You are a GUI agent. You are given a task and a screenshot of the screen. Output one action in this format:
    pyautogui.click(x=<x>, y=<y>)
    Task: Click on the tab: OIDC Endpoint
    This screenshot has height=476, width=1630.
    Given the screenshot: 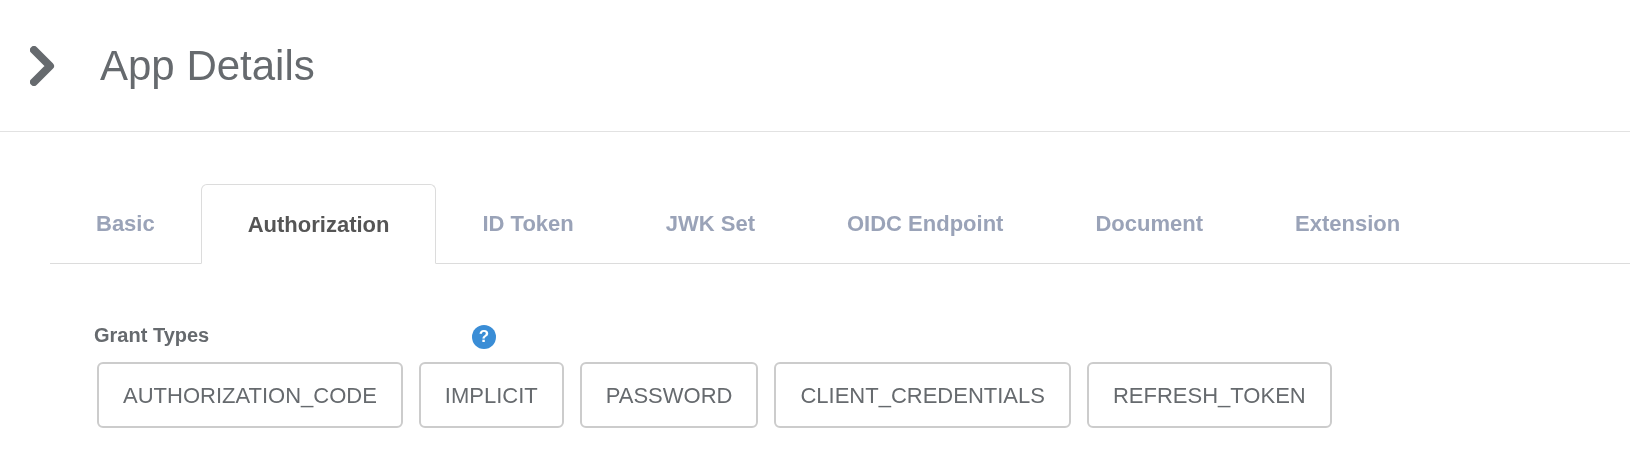 What is the action you would take?
    pyautogui.click(x=925, y=223)
    